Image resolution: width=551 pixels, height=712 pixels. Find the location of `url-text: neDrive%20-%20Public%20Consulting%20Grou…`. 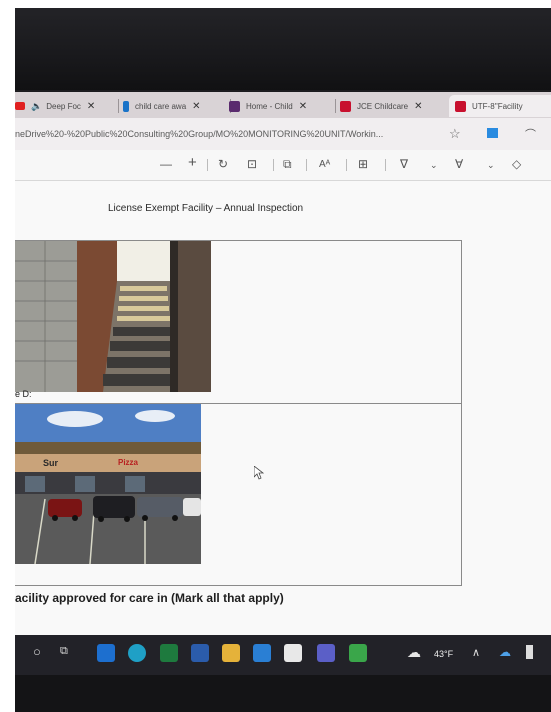

url-text: neDrive%20-%20Public%20Consulting%20Grou… is located at coordinates (199, 134).